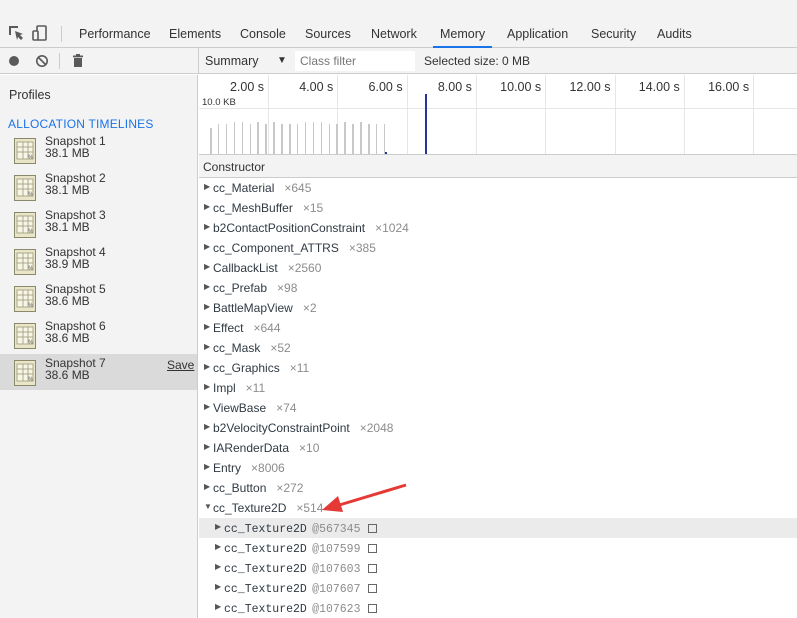  I want to click on view-select: Summary, so click(231, 61).